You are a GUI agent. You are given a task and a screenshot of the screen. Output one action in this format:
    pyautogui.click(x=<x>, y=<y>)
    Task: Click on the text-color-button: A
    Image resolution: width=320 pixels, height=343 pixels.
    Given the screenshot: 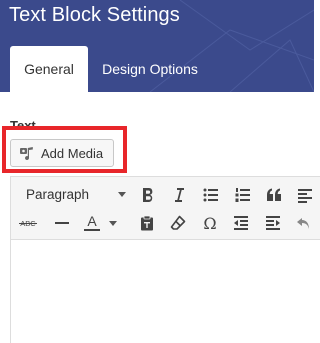 What is the action you would take?
    pyautogui.click(x=104, y=223)
    